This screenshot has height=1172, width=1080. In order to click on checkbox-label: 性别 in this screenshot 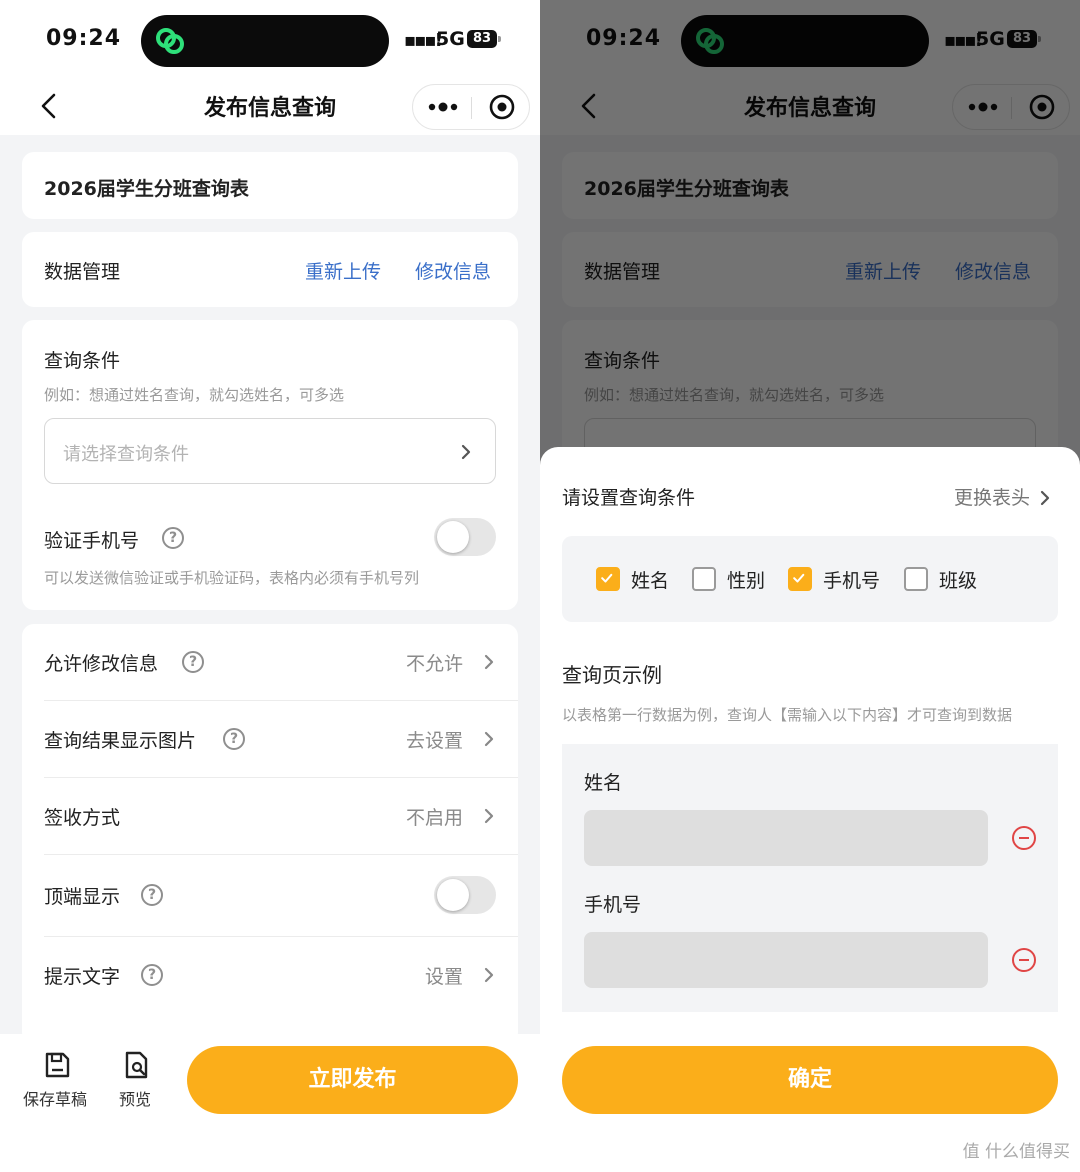, I will do `click(746, 579)`.